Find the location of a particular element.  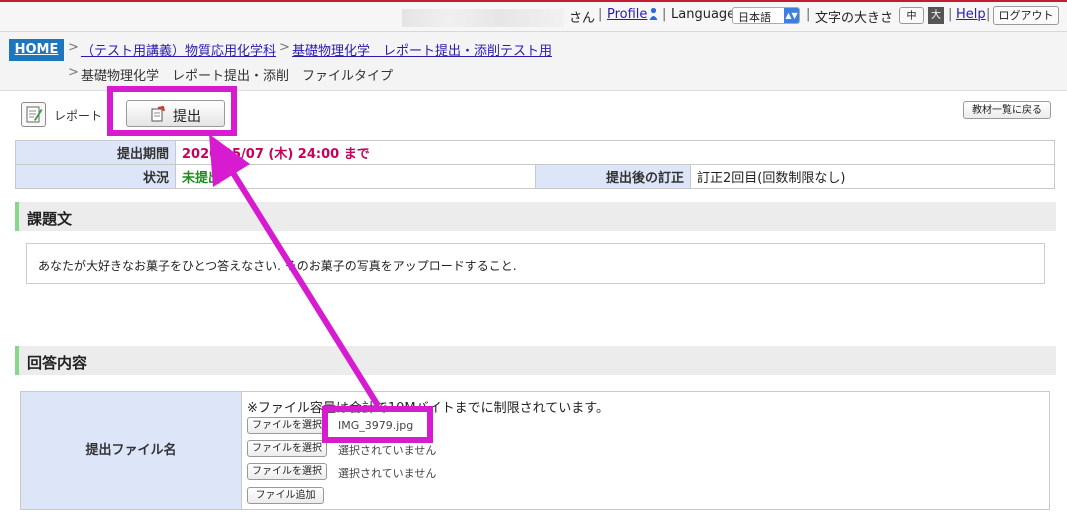

submit-highlight-box is located at coordinates (172, 111).